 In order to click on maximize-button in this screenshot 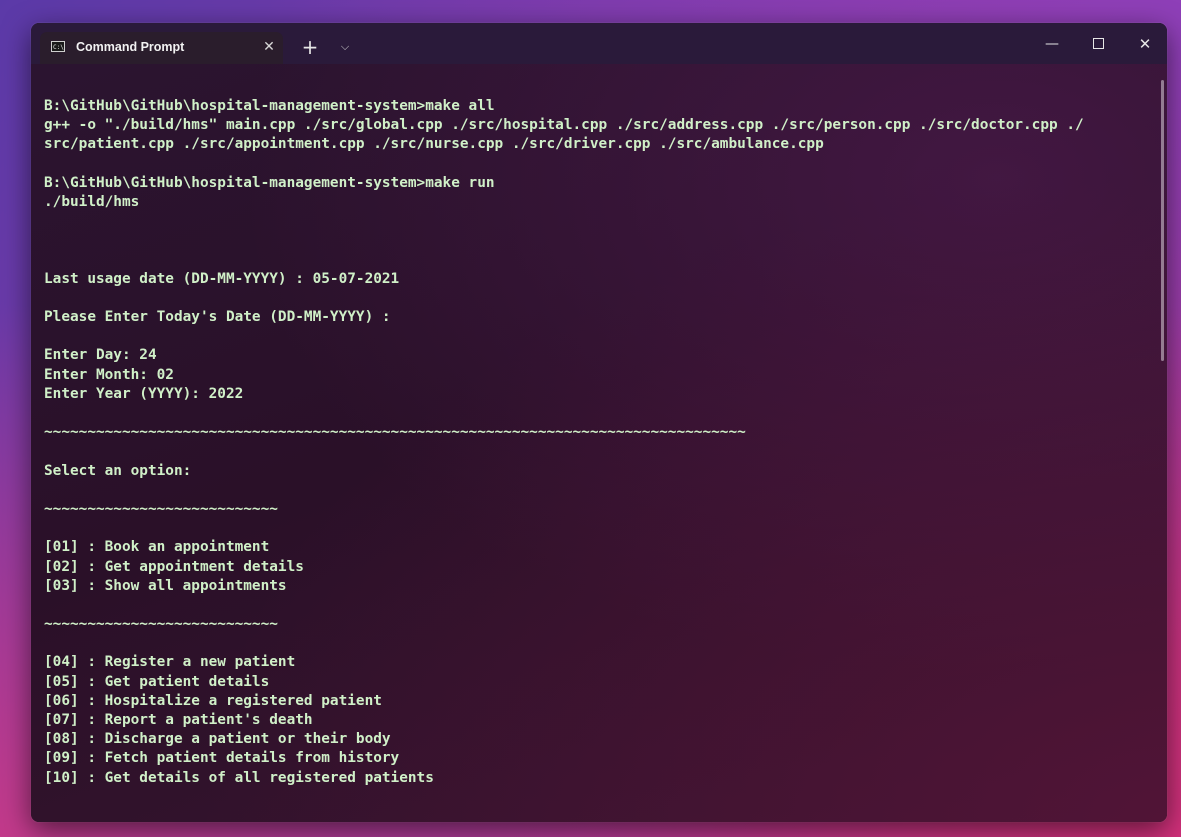, I will do `click(1098, 44)`.